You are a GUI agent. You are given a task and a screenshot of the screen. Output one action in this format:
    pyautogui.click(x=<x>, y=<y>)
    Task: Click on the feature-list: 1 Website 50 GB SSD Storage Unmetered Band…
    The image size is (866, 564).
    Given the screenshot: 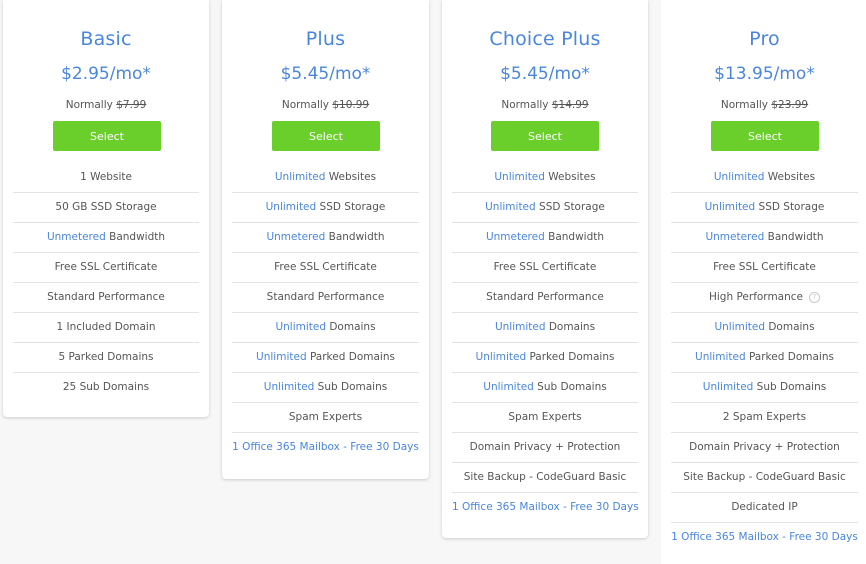 What is the action you would take?
    pyautogui.click(x=106, y=282)
    